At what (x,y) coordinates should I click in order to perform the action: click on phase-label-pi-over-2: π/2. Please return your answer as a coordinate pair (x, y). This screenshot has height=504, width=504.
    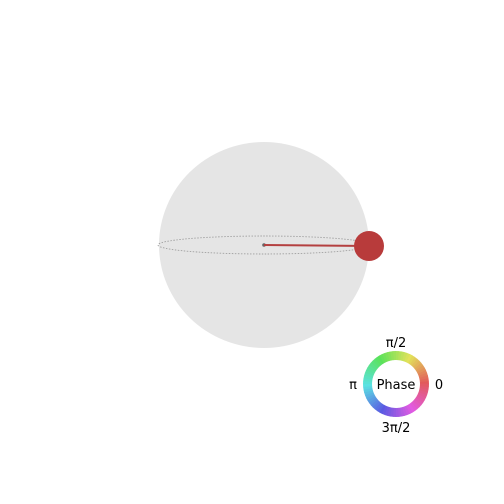
    Looking at the image, I should click on (396, 343).